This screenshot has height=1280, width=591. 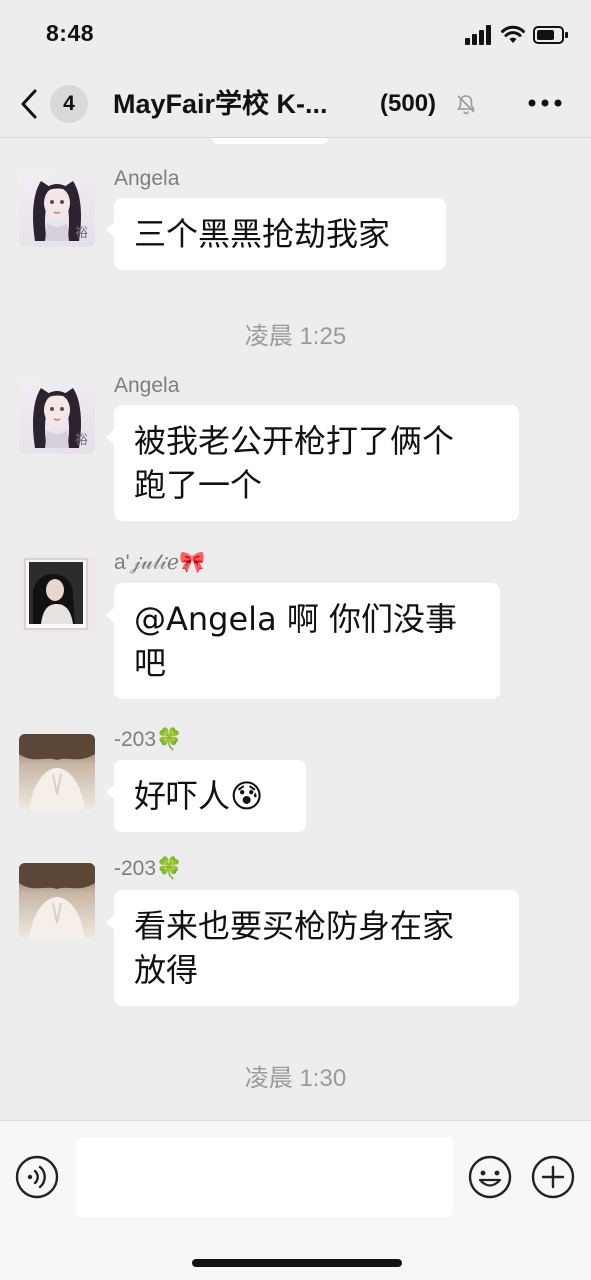 I want to click on message-bubble: @Angela 啊 你们没事 吧, so click(x=303, y=641).